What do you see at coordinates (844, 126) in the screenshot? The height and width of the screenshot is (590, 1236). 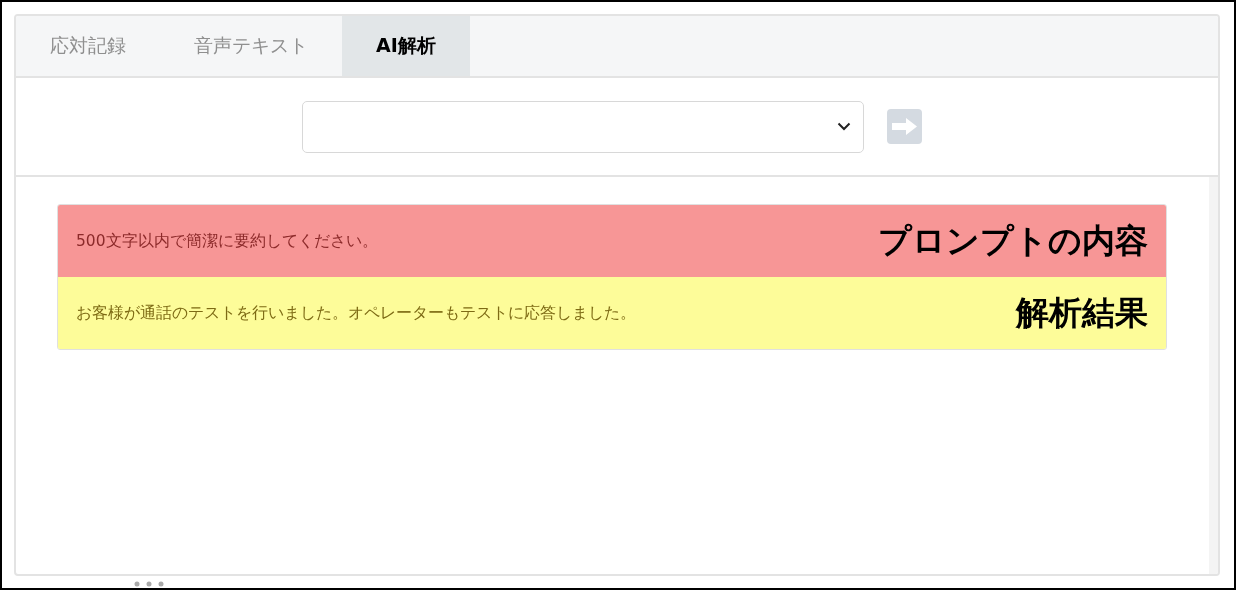 I see `chevron-down-icon` at bounding box center [844, 126].